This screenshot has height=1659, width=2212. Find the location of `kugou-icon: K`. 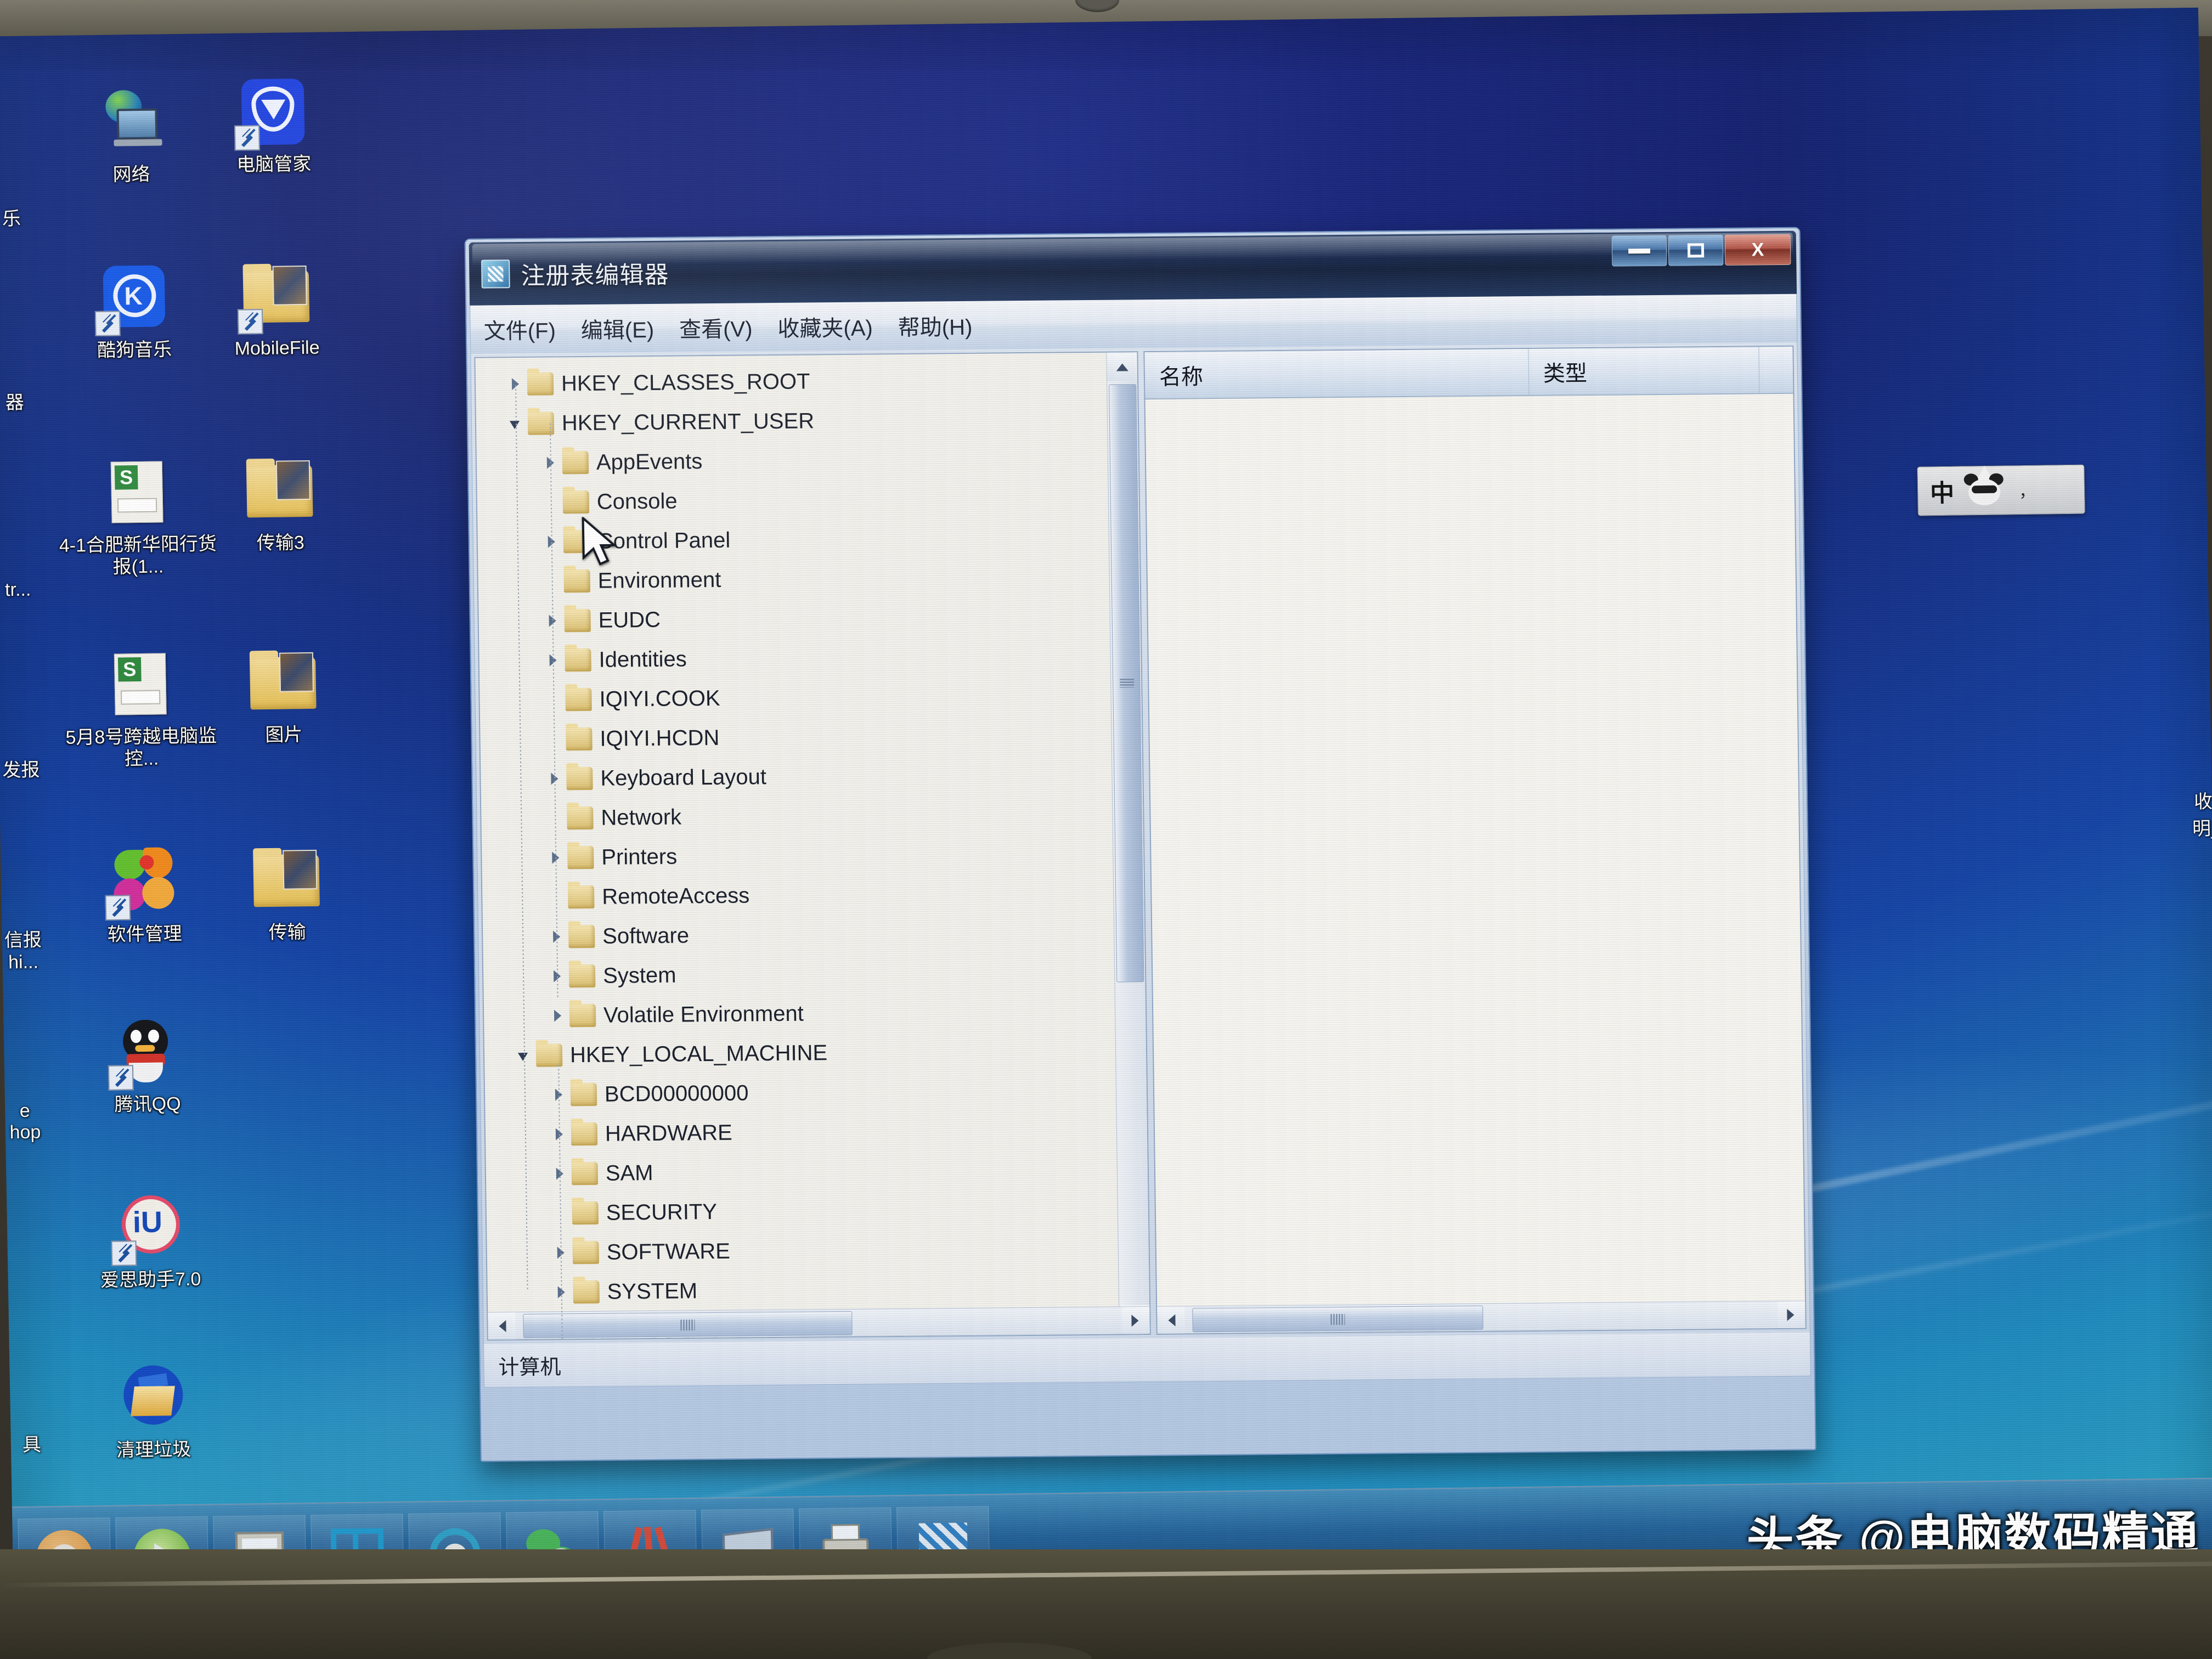

kugou-icon: K is located at coordinates (132, 300).